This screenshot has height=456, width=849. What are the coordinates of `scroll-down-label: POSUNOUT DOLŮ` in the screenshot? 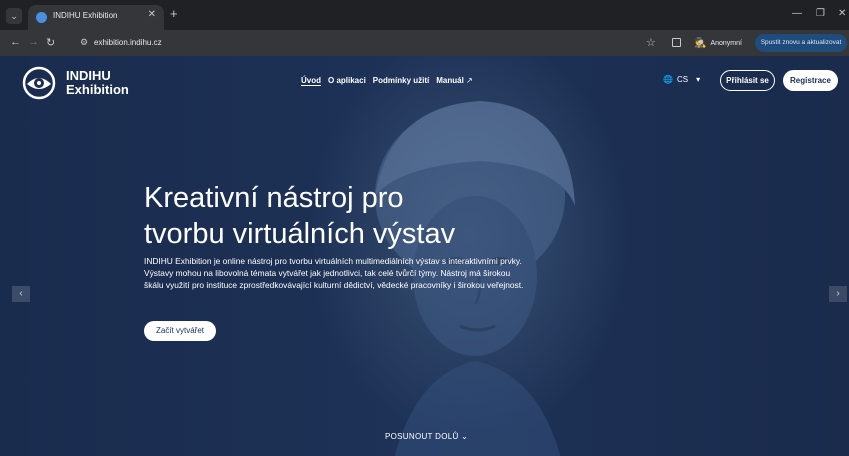 It's located at (422, 436).